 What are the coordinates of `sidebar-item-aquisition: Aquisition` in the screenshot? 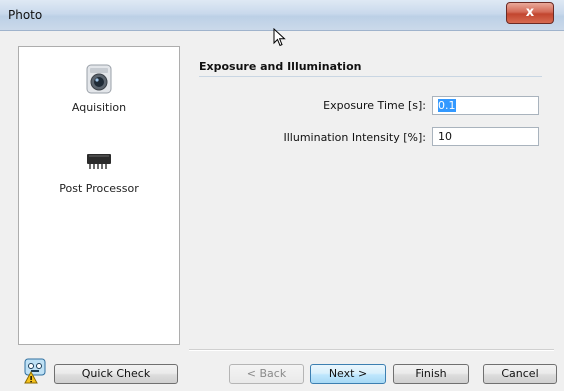 It's located at (99, 87).